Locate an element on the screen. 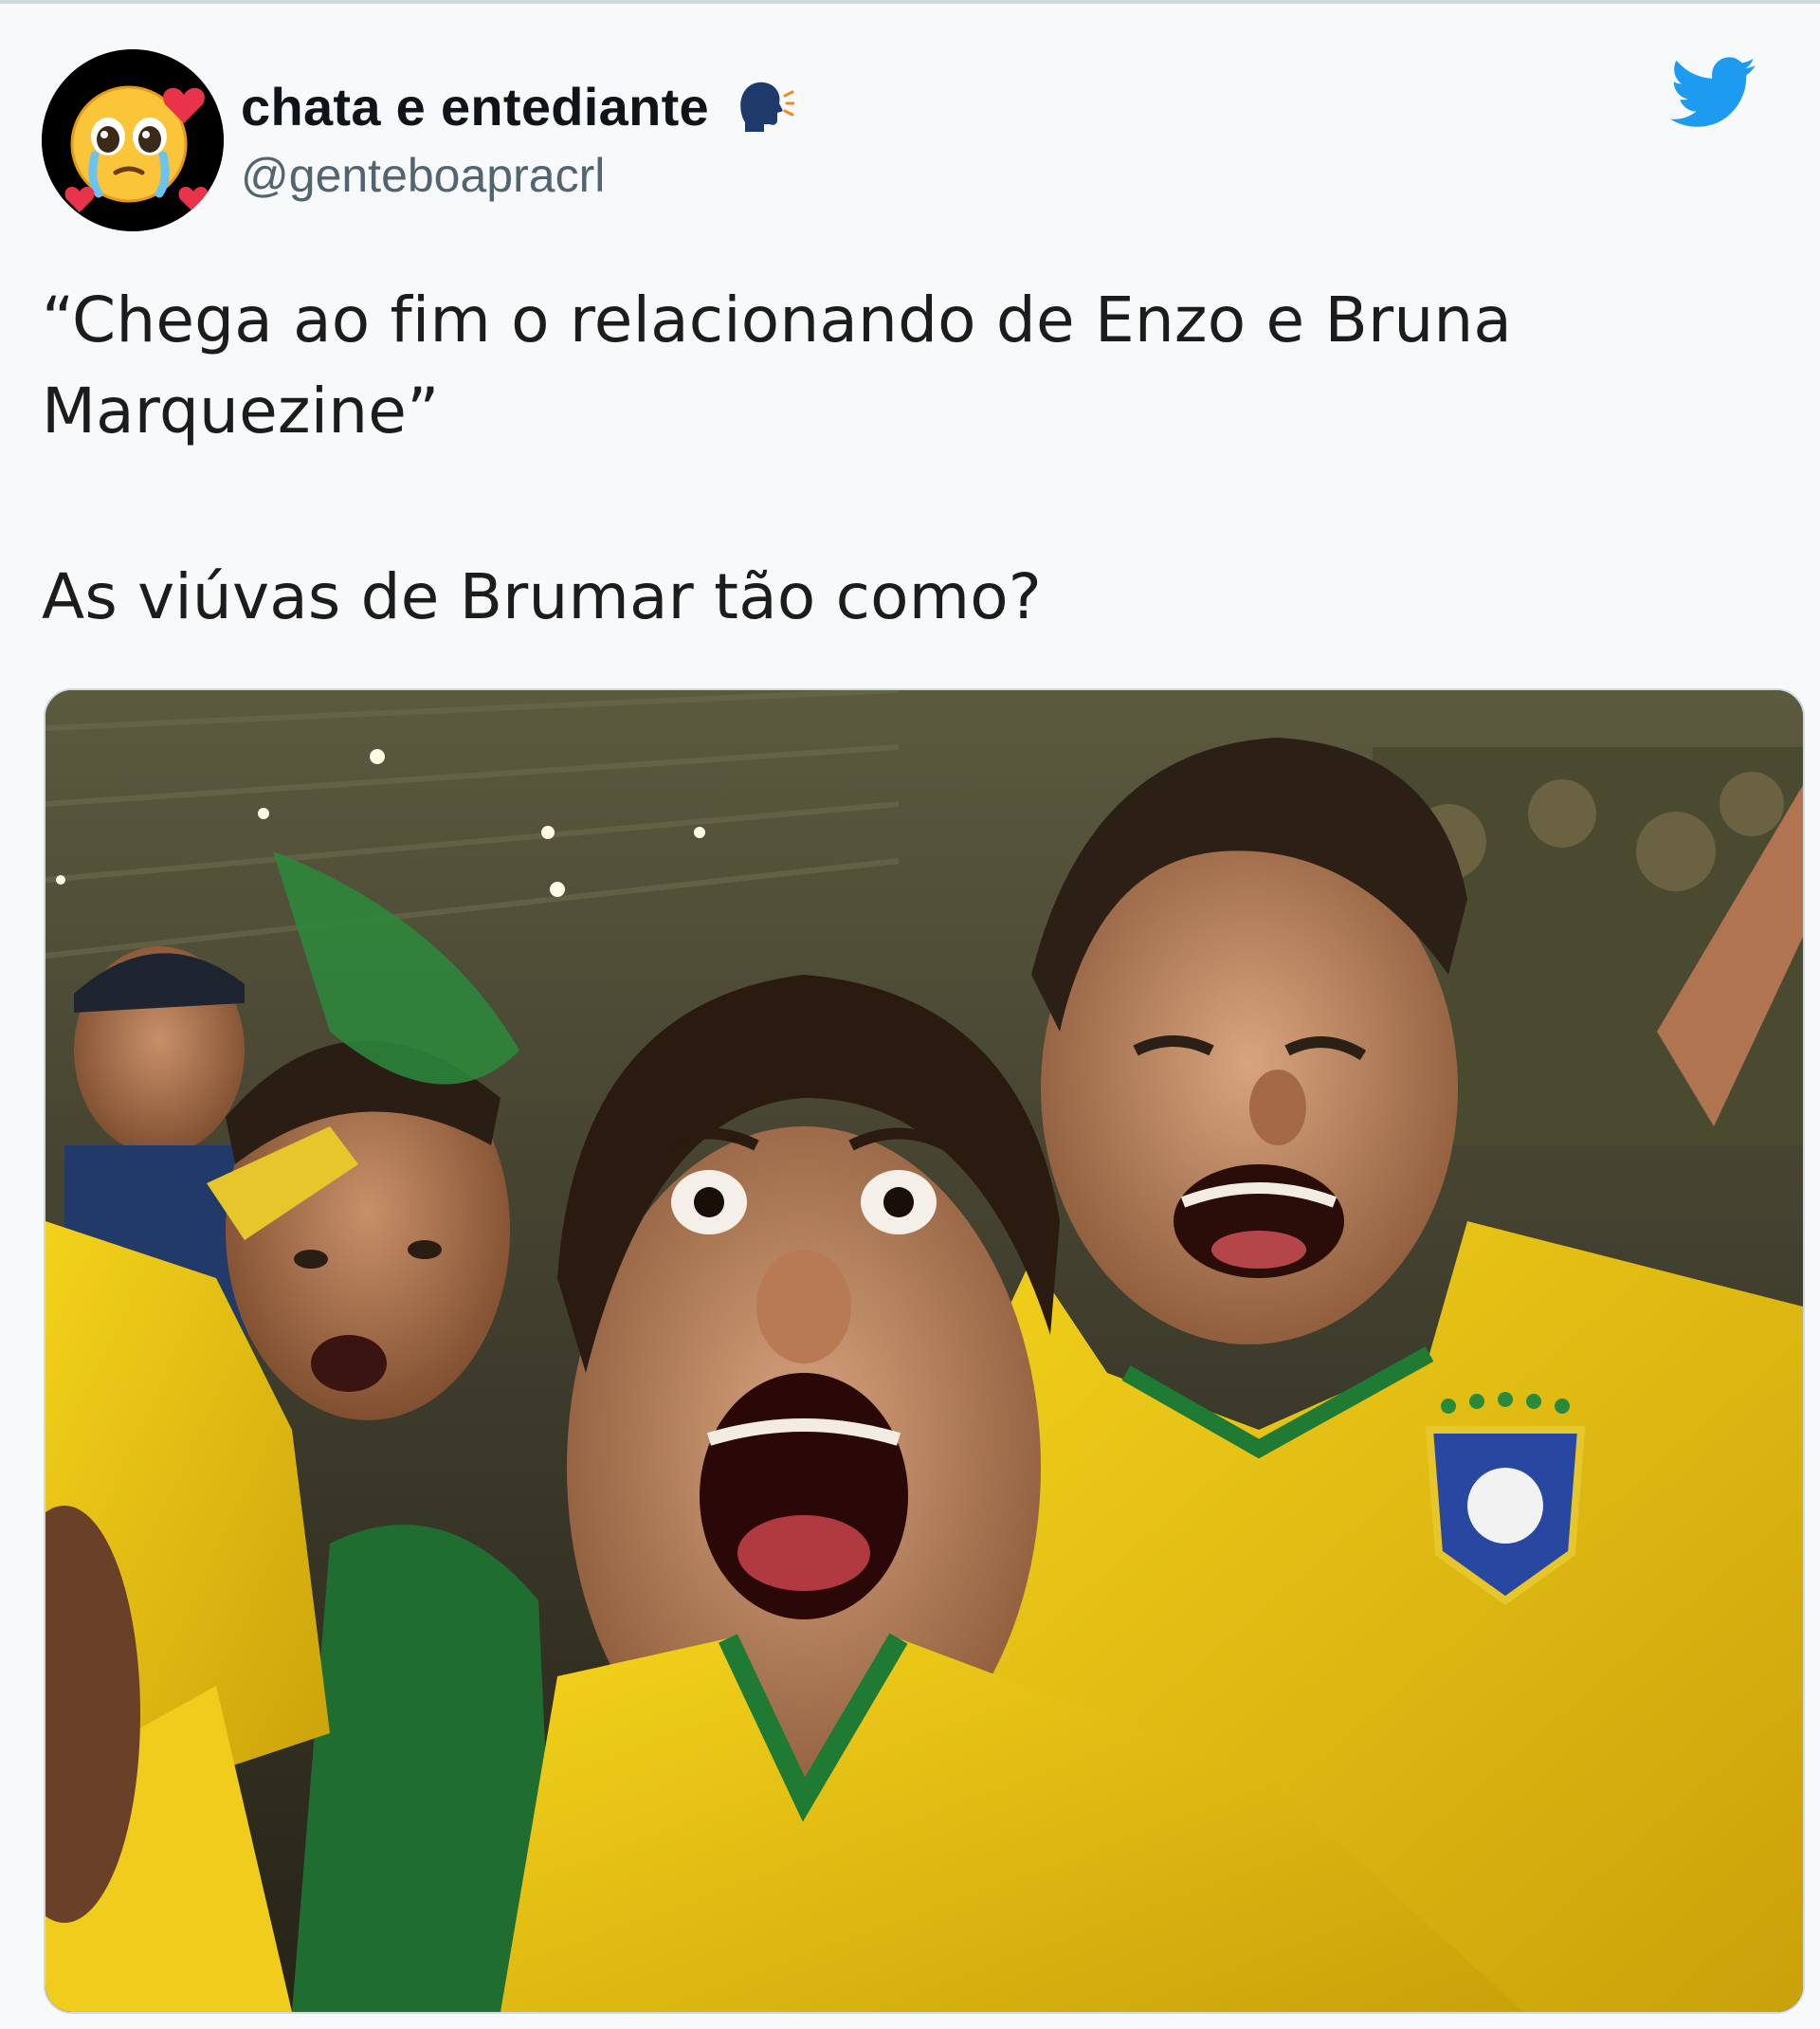  display-name: chata e entediante is located at coordinates (475, 106).